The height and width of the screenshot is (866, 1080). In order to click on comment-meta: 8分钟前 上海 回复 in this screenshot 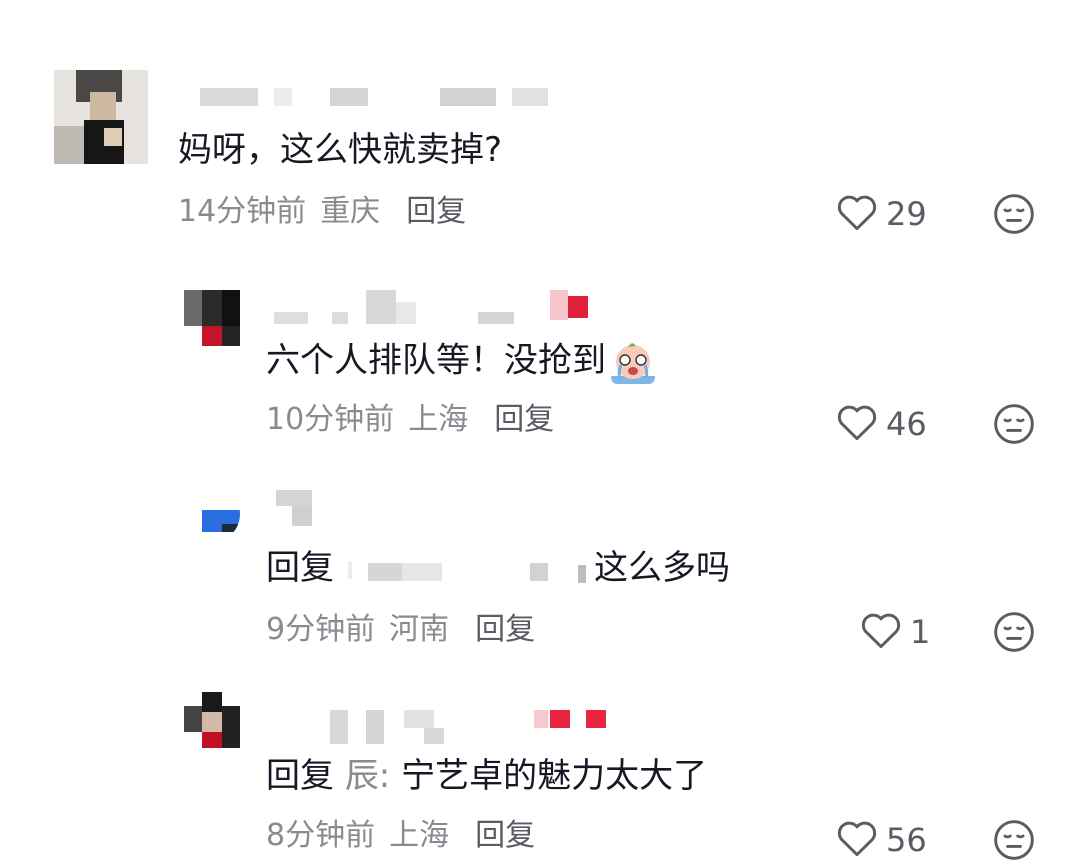, I will do `click(400, 836)`.